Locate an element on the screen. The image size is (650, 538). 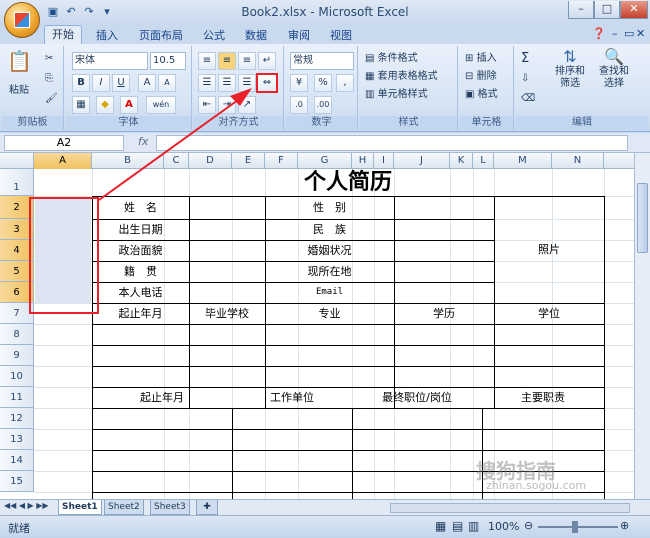
watermark-url: zhinan.sogou.com is located at coordinates (536, 485).